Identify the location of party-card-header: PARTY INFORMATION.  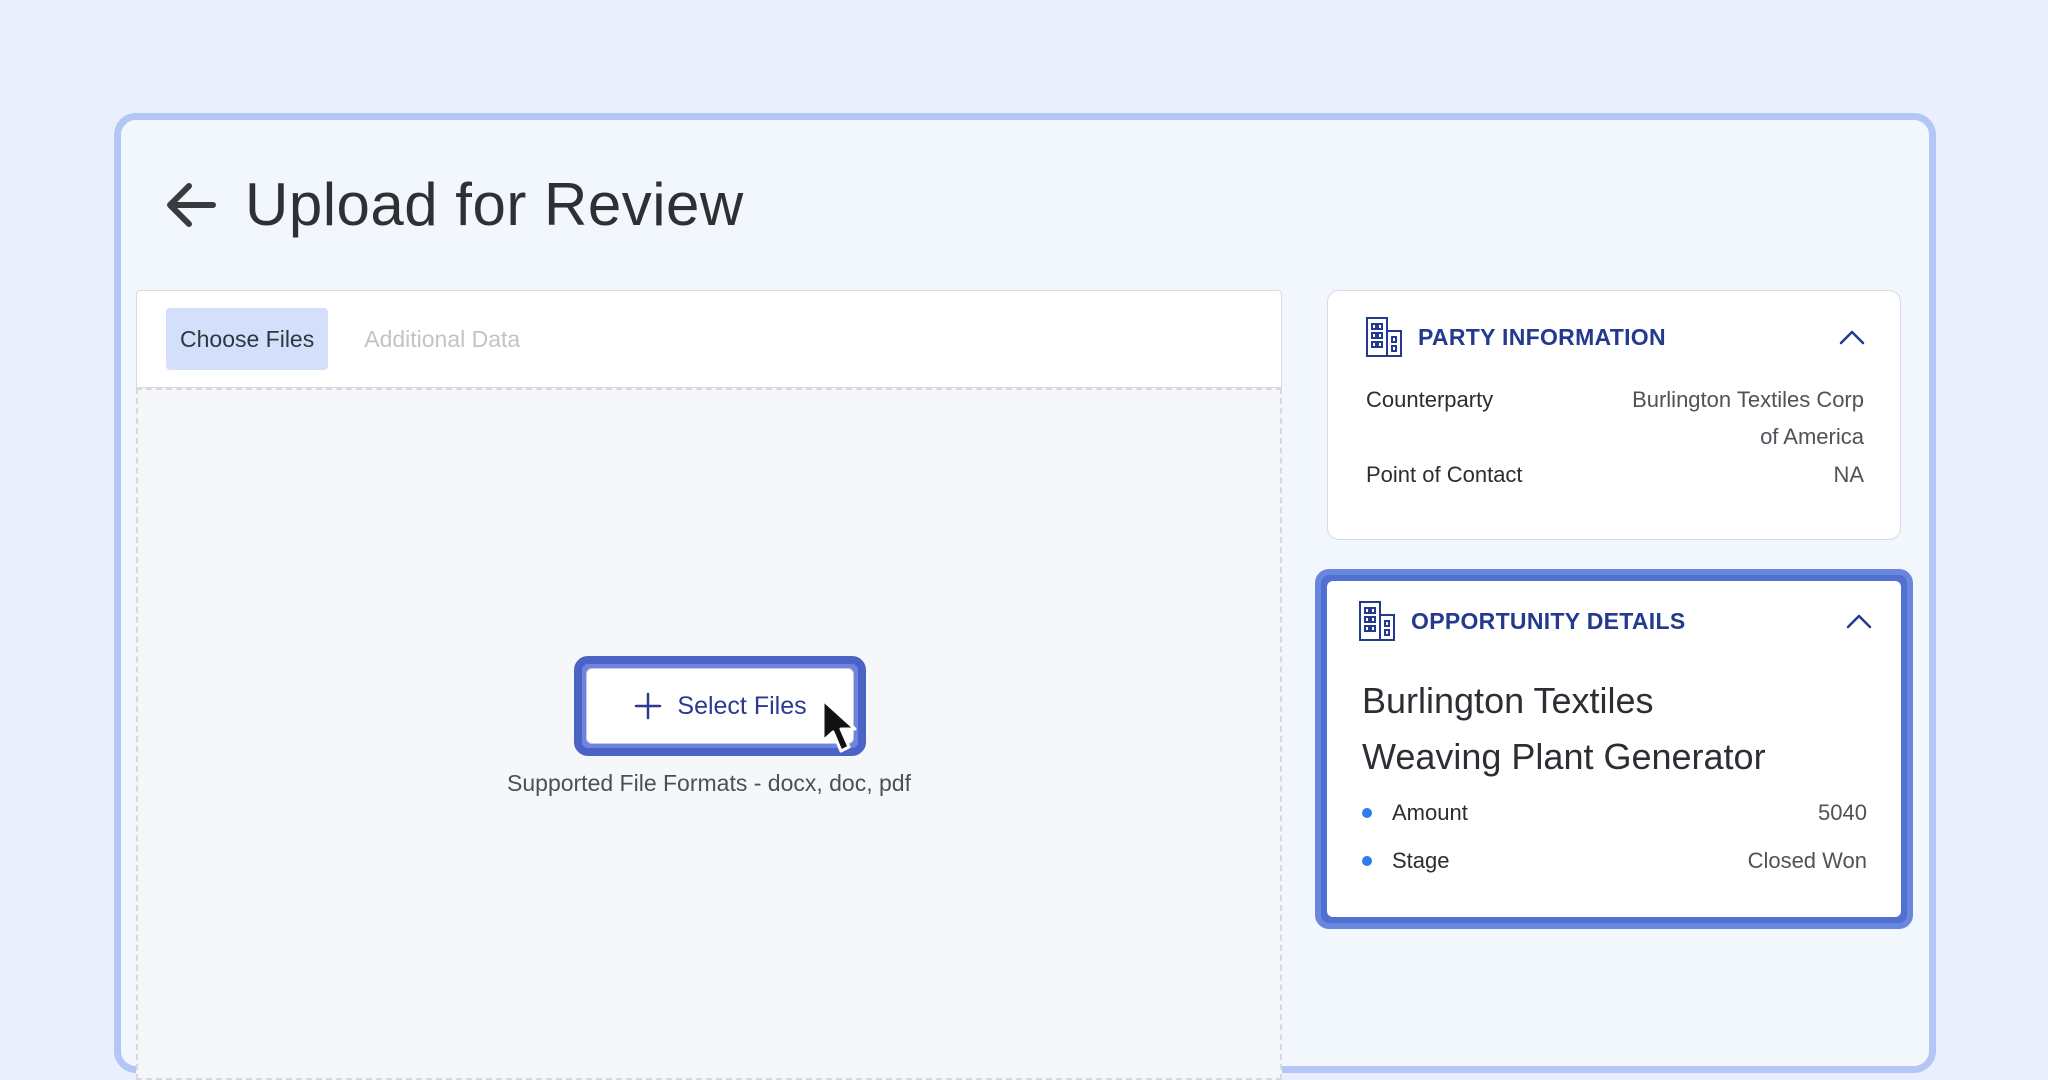
(1615, 337).